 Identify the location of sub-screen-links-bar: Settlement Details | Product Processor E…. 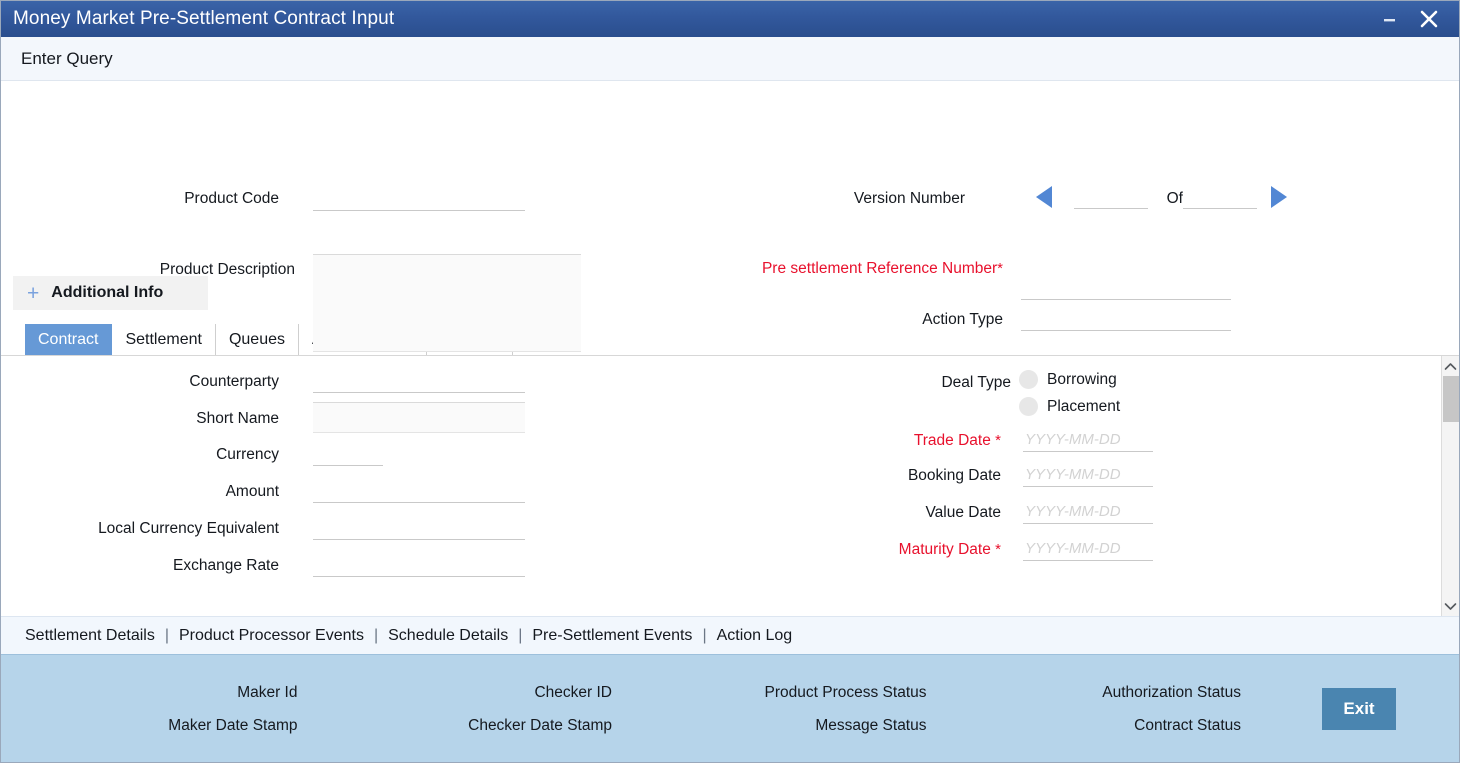
(730, 635).